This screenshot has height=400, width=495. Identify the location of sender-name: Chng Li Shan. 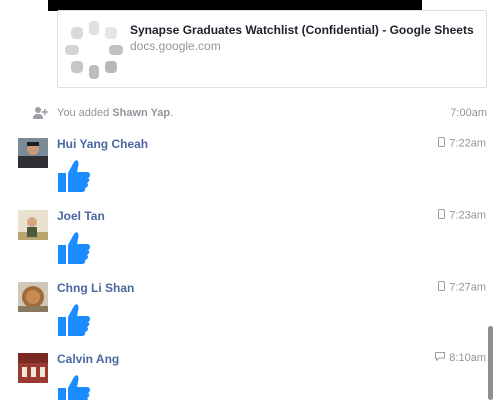
(95, 288).